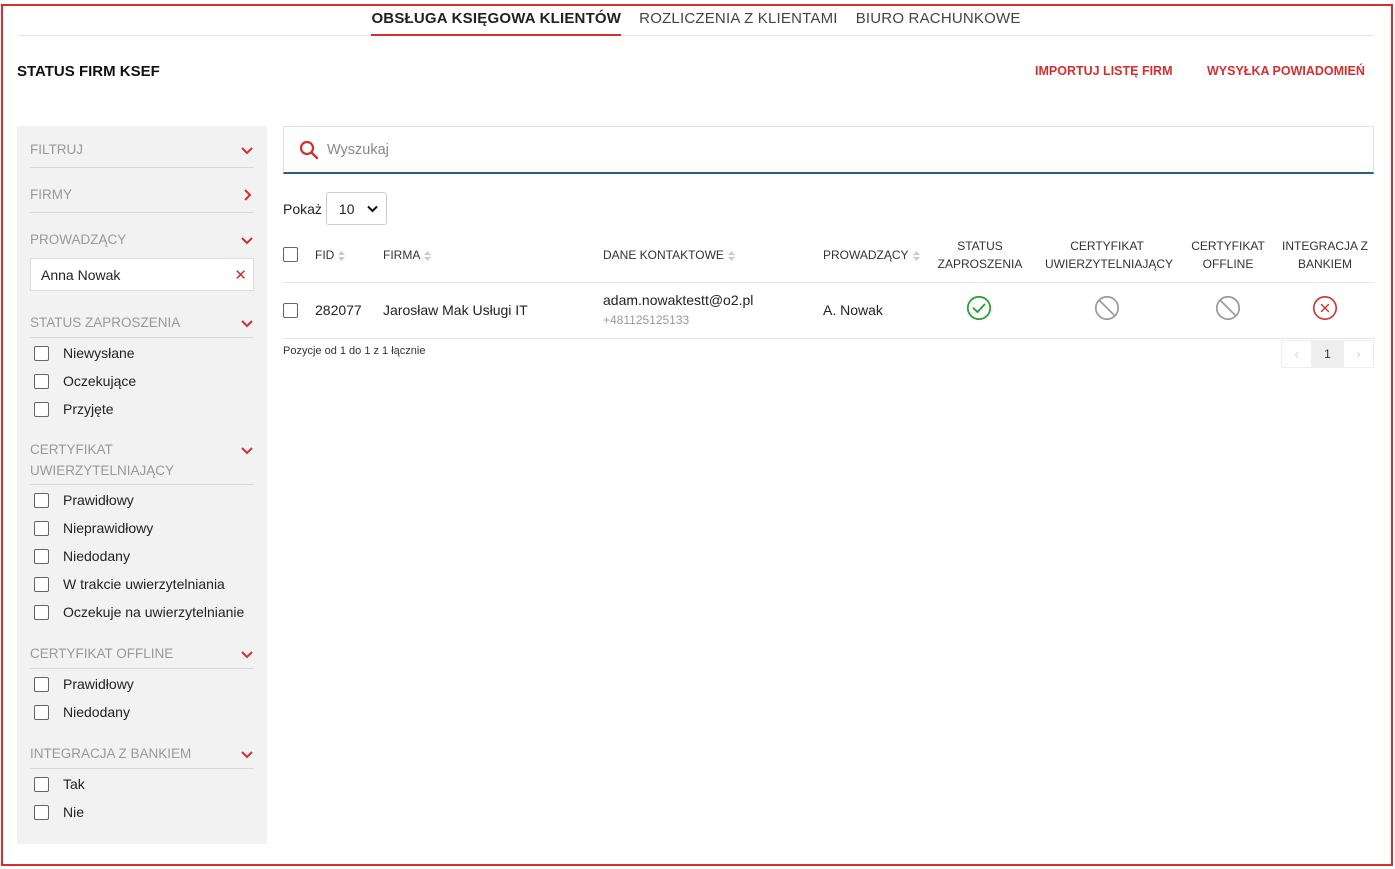  Describe the element at coordinates (290, 254) in the screenshot. I see `select-all-checkbox` at that location.